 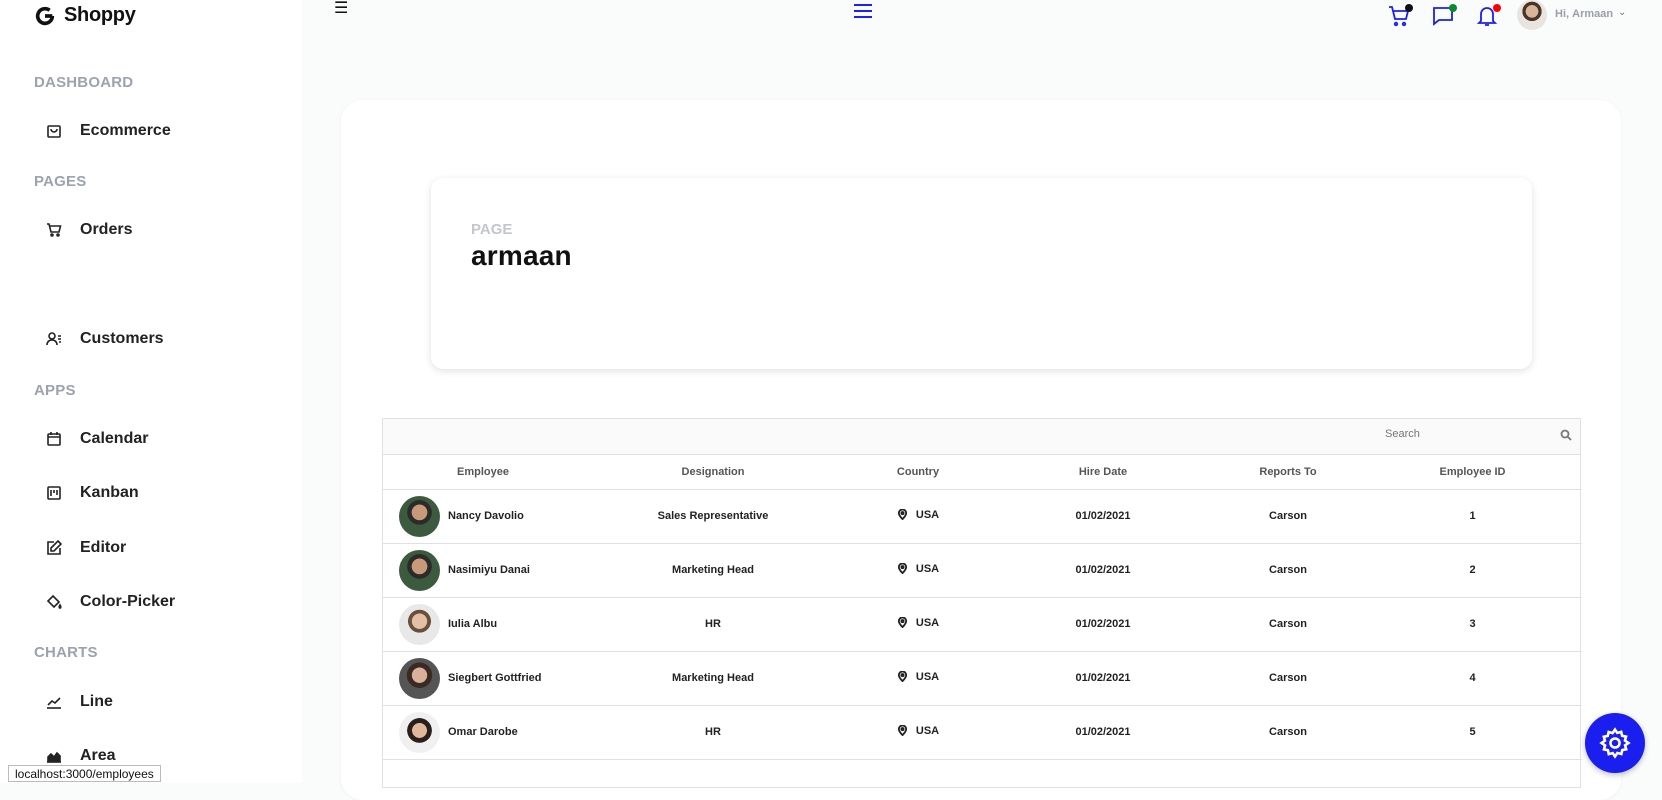 I want to click on sidebar-item-label: Line, so click(x=96, y=701).